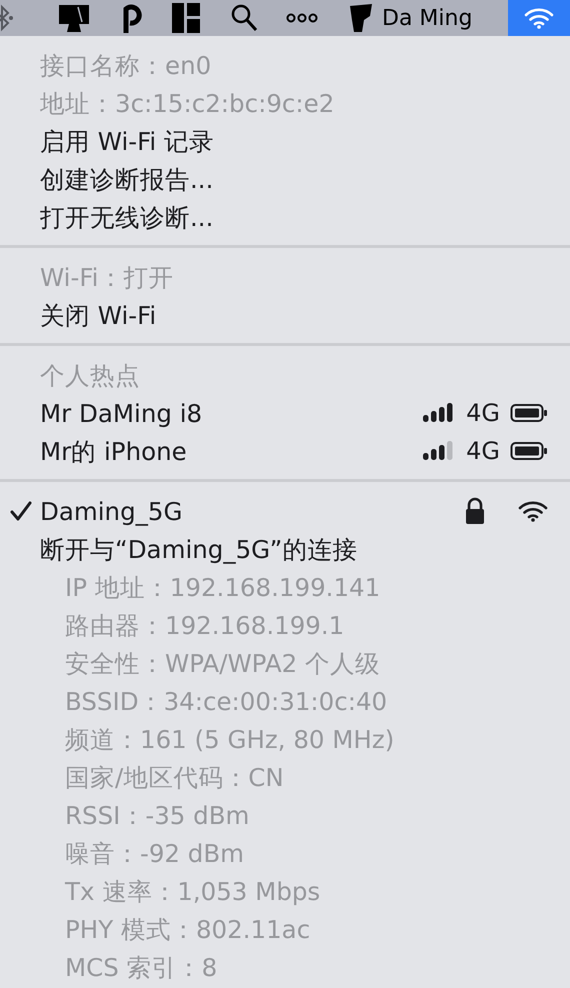 This screenshot has height=988, width=570. What do you see at coordinates (231, 451) in the screenshot?
I see `hotspot-name: Mr的 iPhone` at bounding box center [231, 451].